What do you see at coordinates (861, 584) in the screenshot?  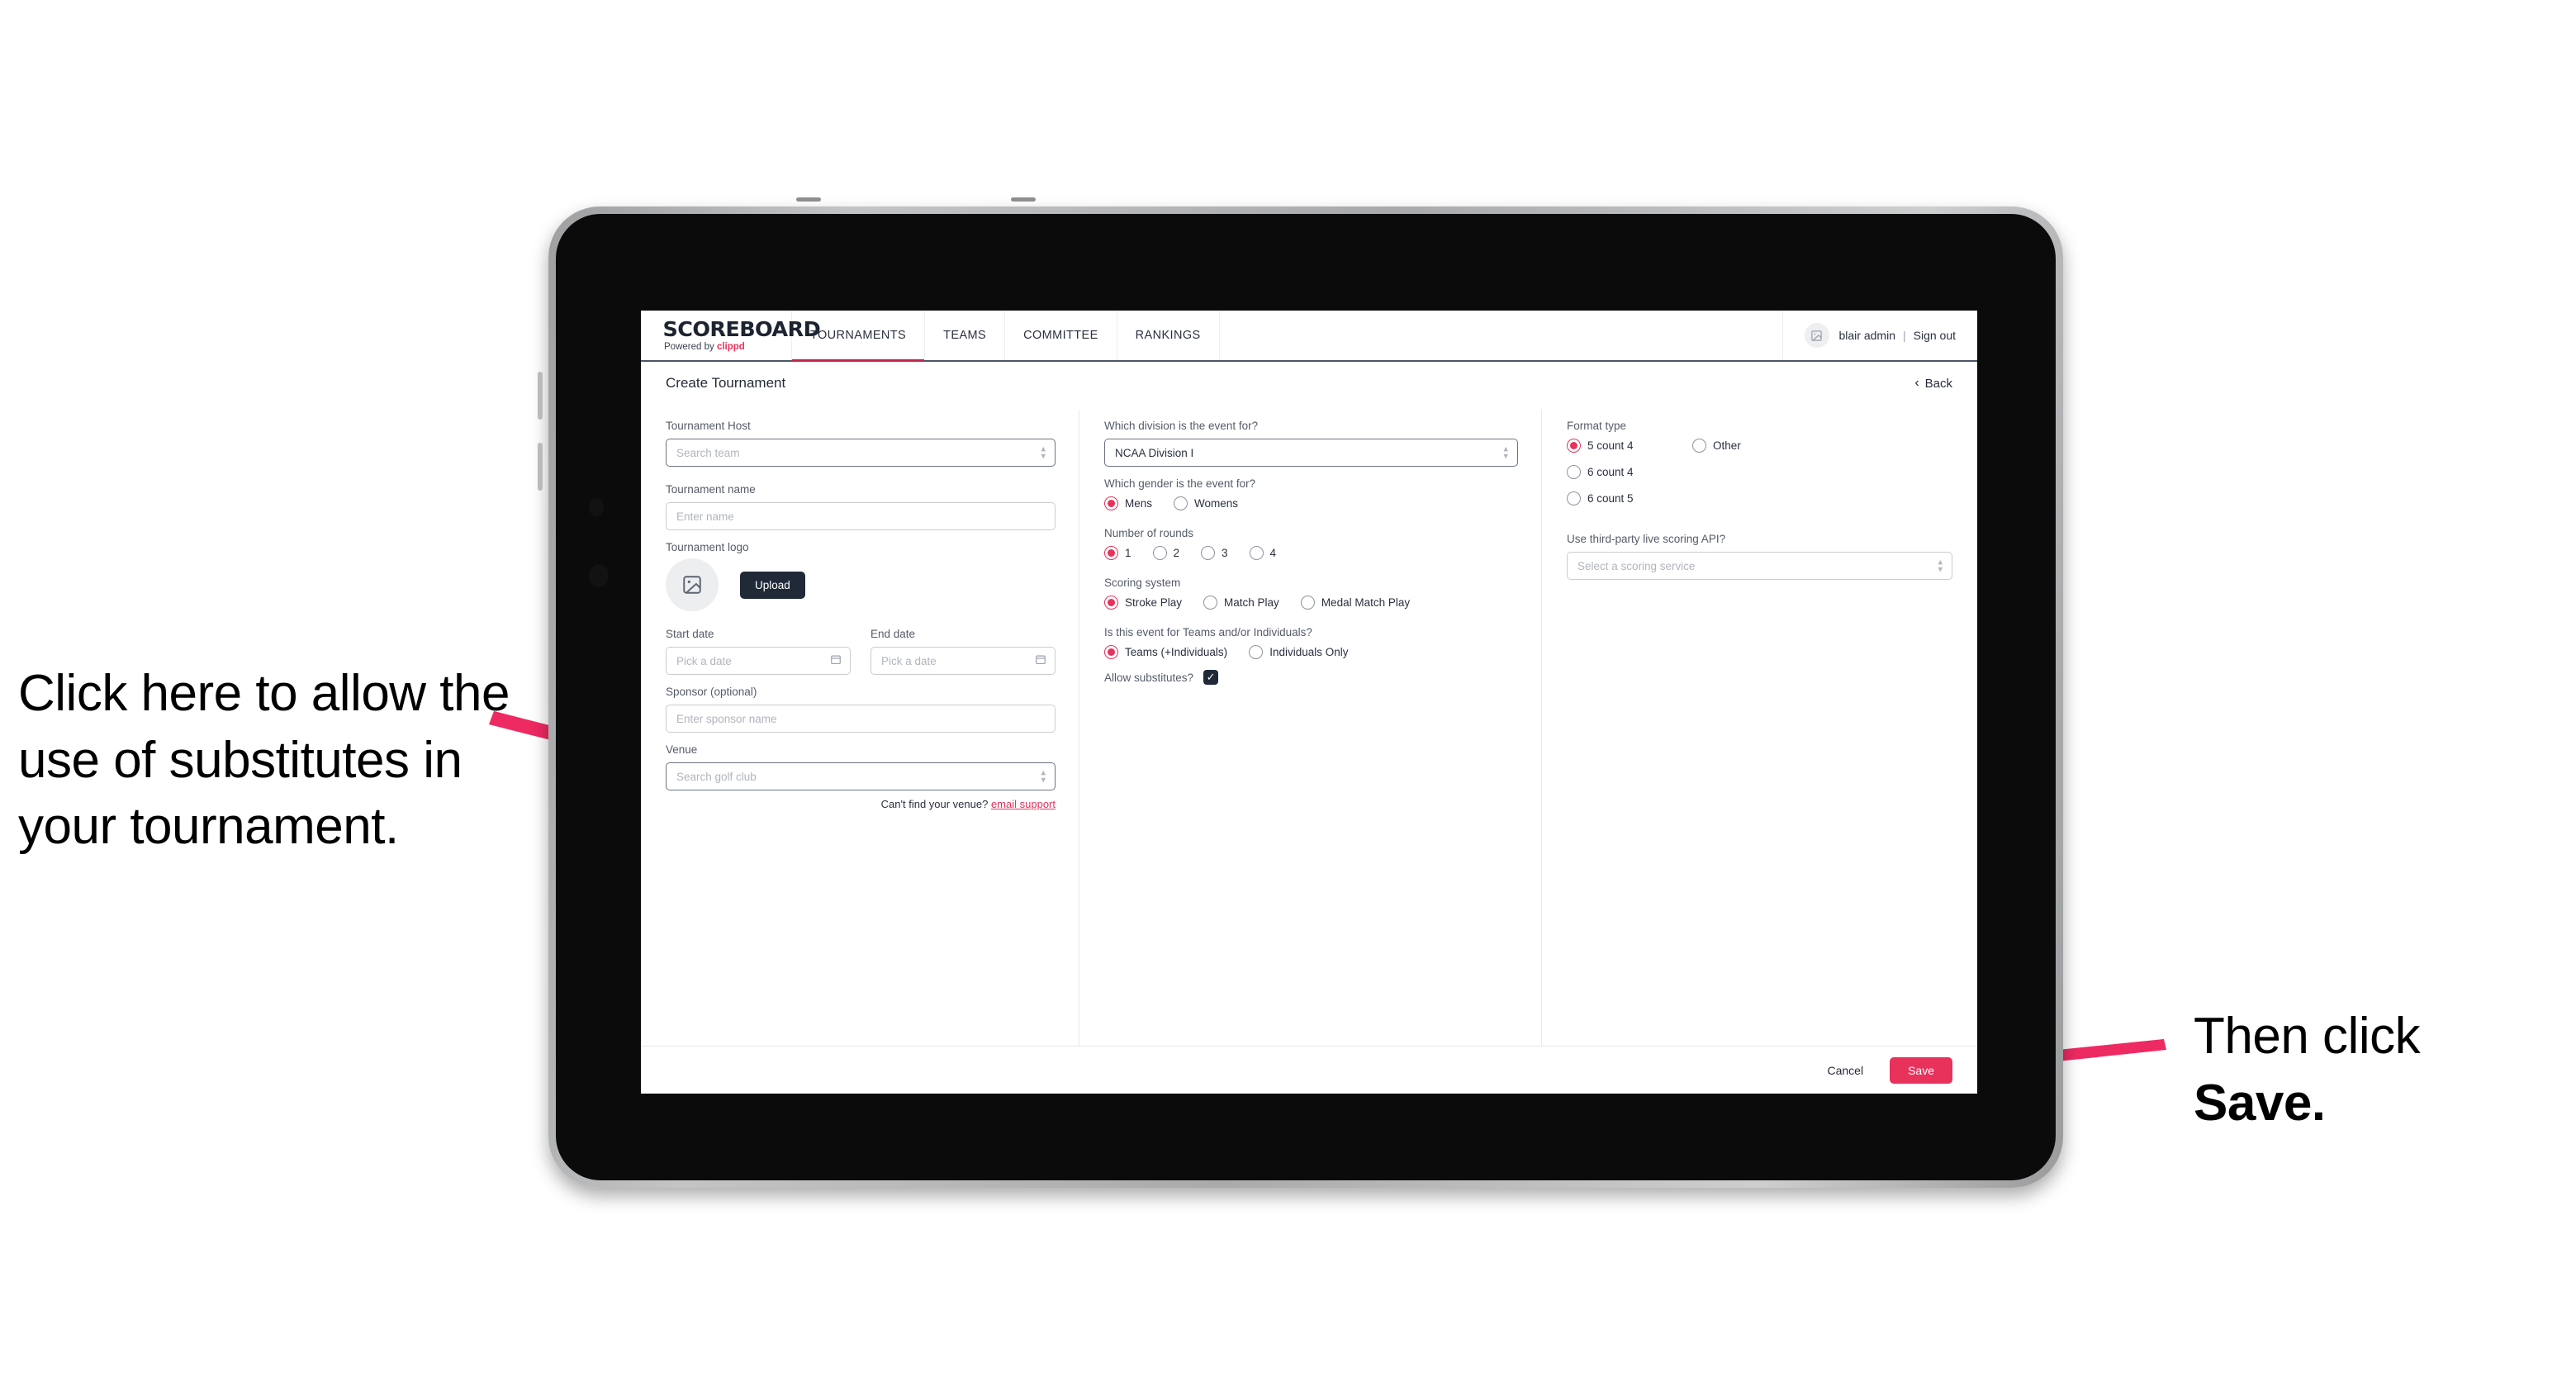 I see `tournament-logo-row: Upload` at bounding box center [861, 584].